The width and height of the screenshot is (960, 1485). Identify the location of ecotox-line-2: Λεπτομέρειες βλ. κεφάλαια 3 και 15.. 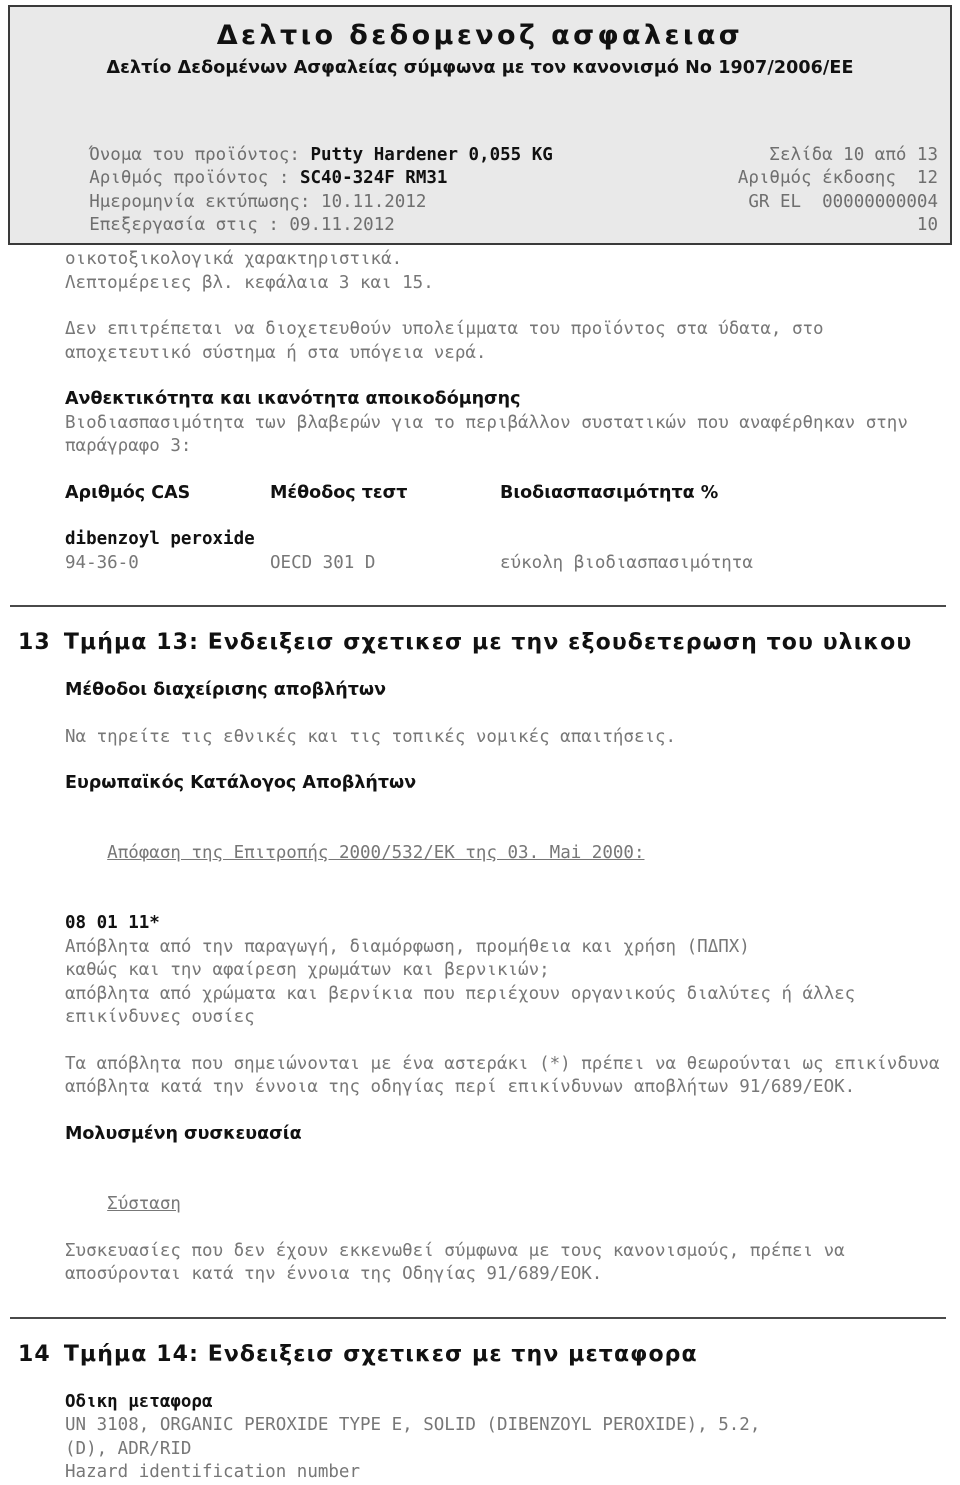
(249, 282).